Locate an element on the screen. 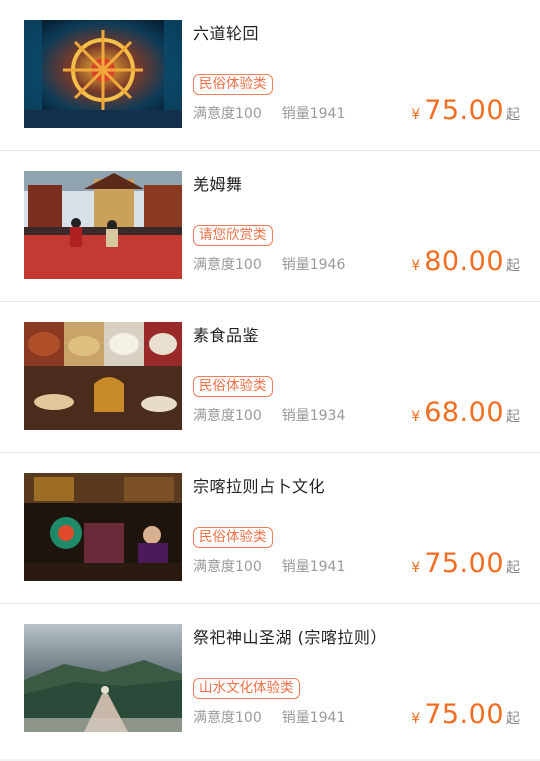 Image resolution: width=540 pixels, height=761 pixels. category-tag: 山水文化体验类 is located at coordinates (246, 688).